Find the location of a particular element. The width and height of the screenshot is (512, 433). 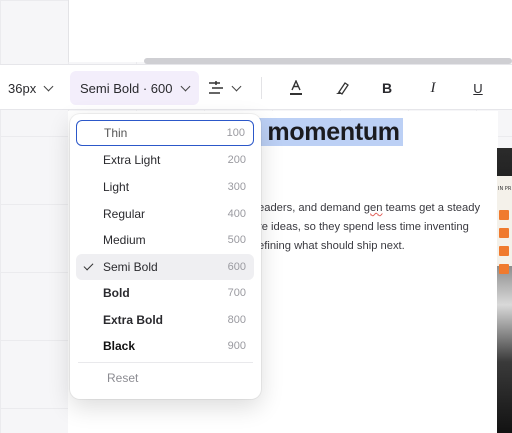

highlight-button is located at coordinates (342, 88).